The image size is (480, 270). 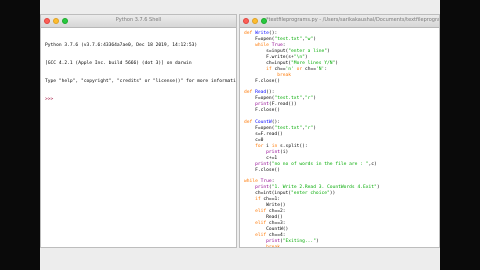 What do you see at coordinates (138, 100) in the screenshot?
I see `shell-prompt: >>>` at bounding box center [138, 100].